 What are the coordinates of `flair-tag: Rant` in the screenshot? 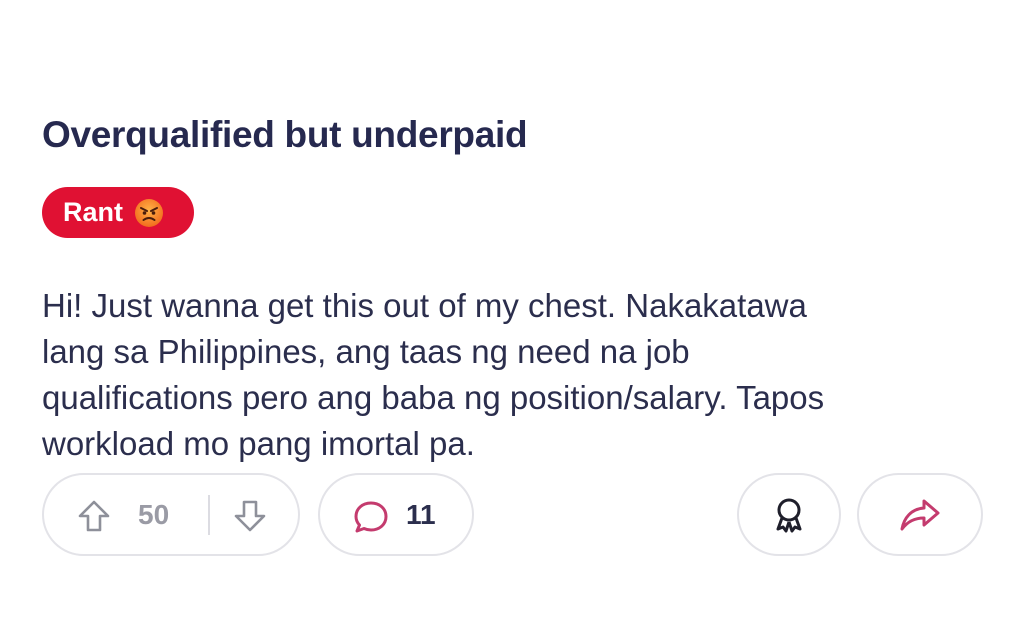 It's located at (118, 212).